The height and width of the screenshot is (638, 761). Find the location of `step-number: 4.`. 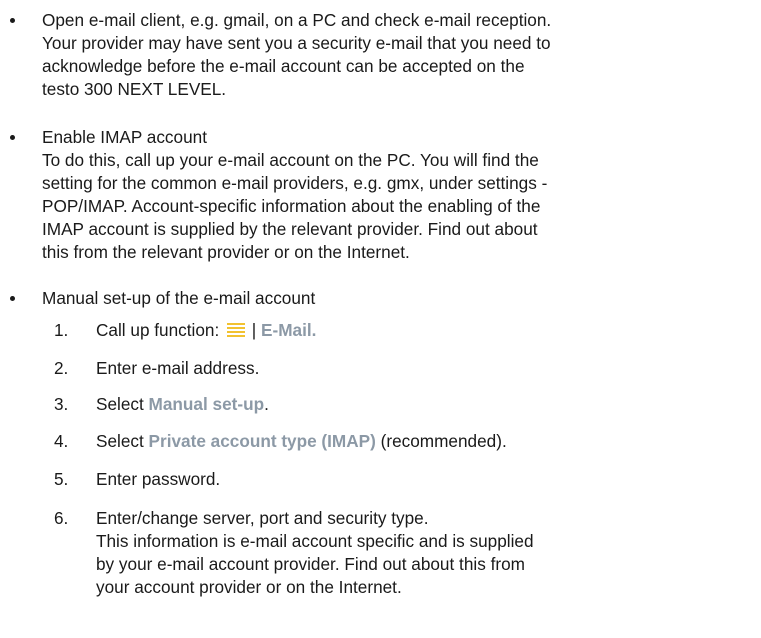

step-number: 4. is located at coordinates (61, 441).